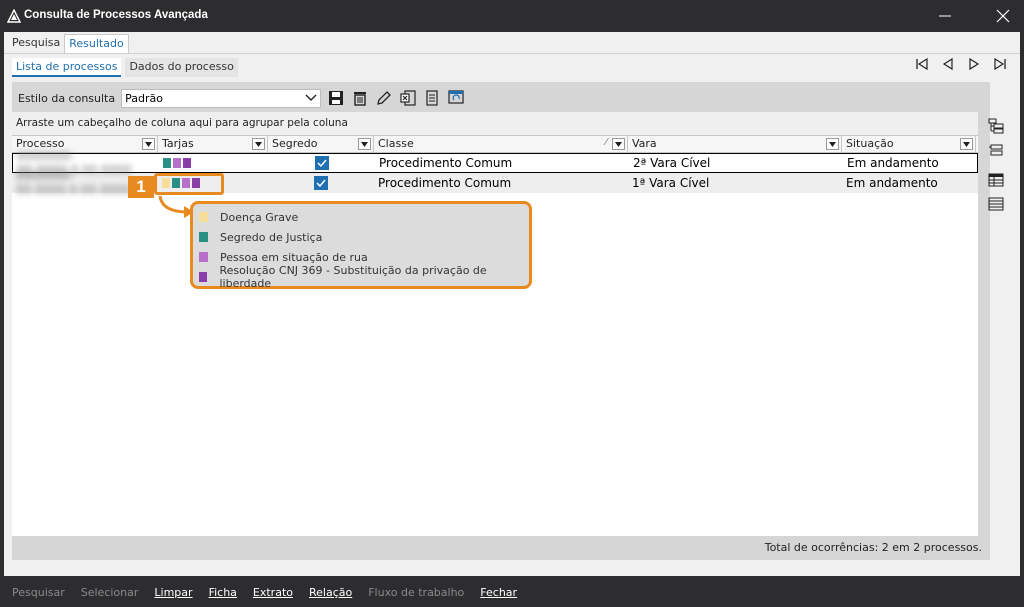 Image resolution: width=1024 pixels, height=607 pixels. What do you see at coordinates (36, 43) in the screenshot?
I see `tab-pesquisa: Pesquisa` at bounding box center [36, 43].